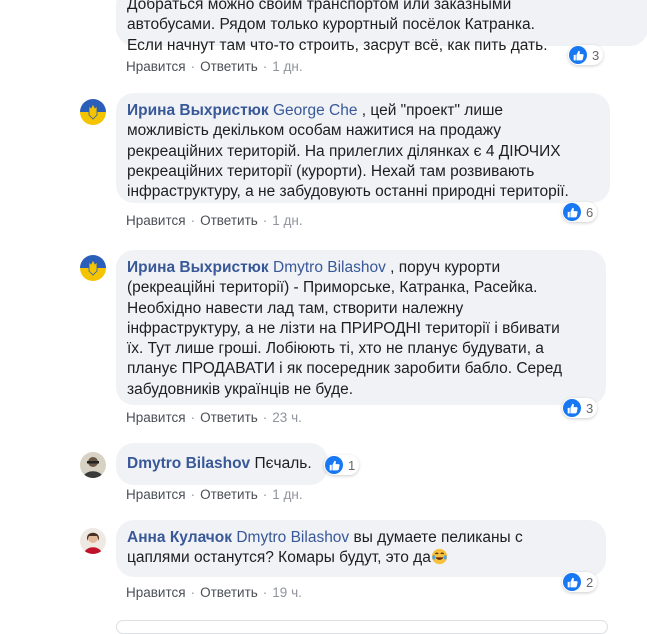  Describe the element at coordinates (362, 627) in the screenshot. I see `reply-input-box` at that location.